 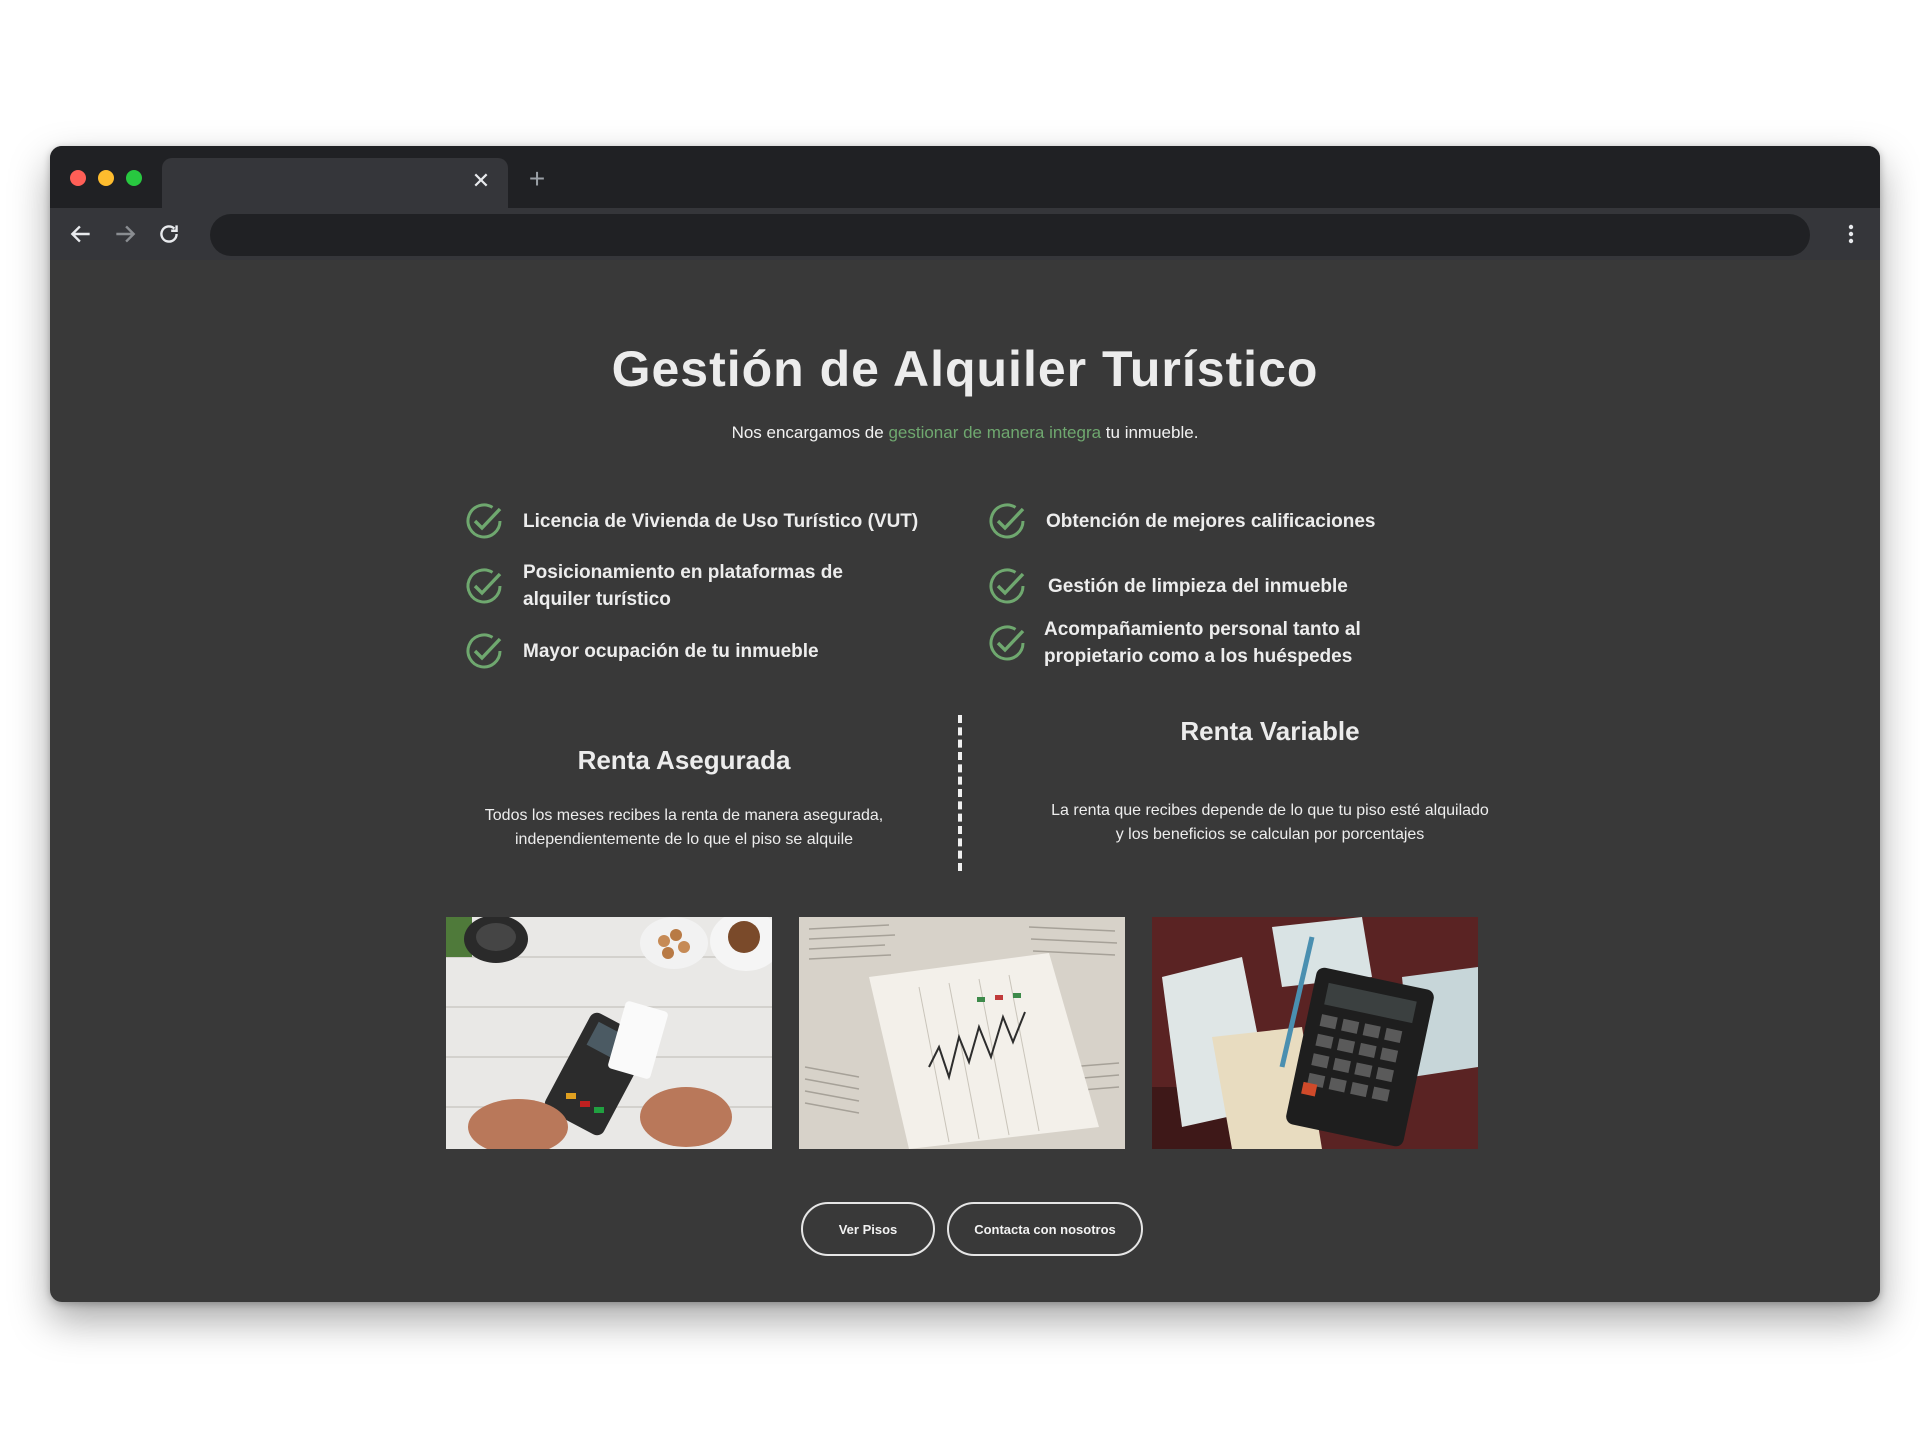 What do you see at coordinates (1010, 235) in the screenshot?
I see `address-bar` at bounding box center [1010, 235].